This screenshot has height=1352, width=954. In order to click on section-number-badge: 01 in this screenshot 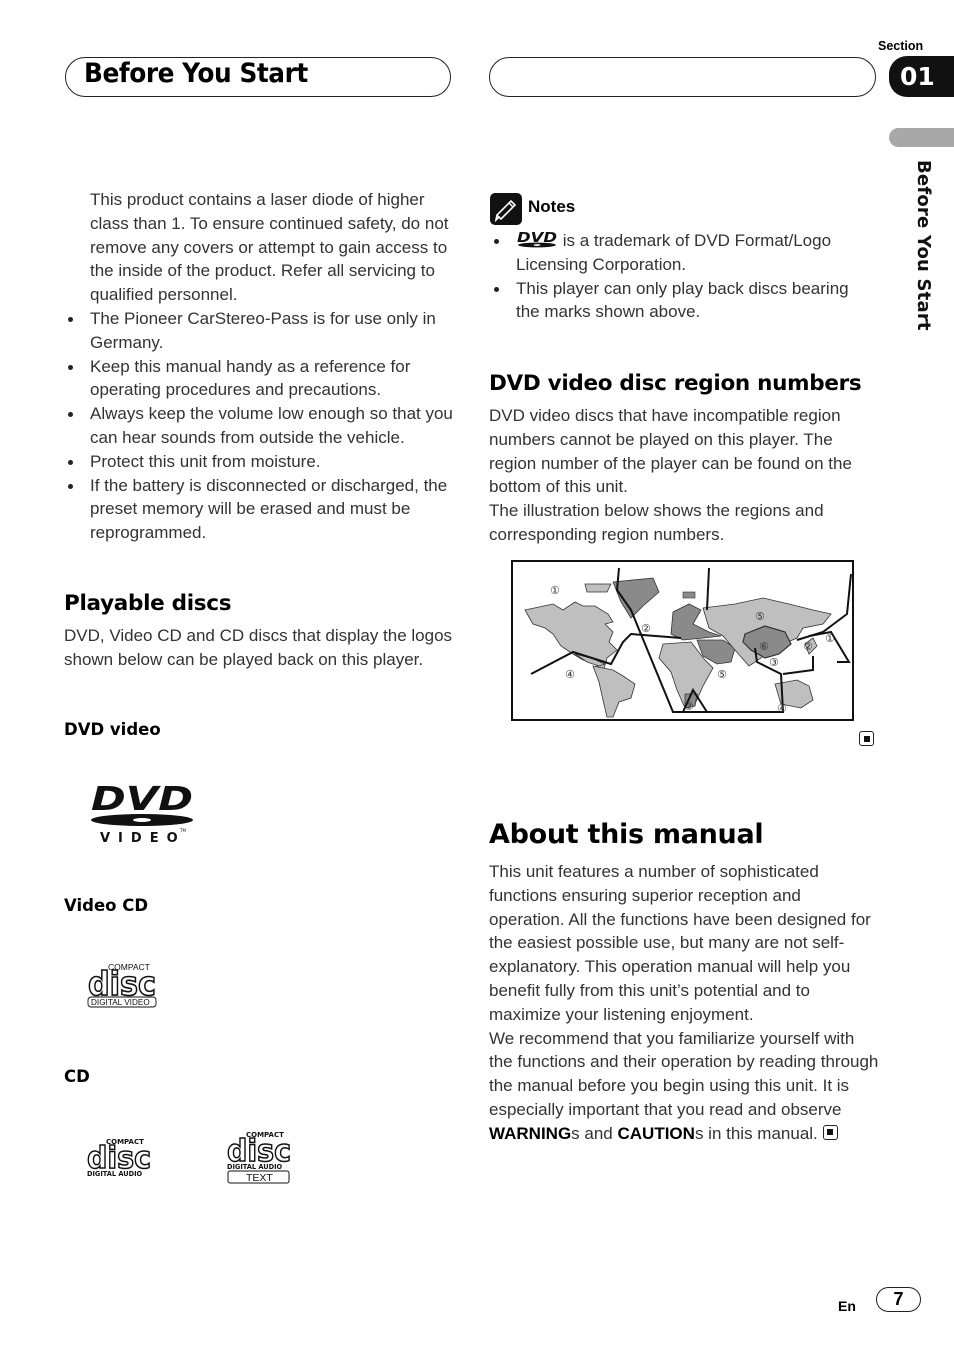, I will do `click(921, 76)`.